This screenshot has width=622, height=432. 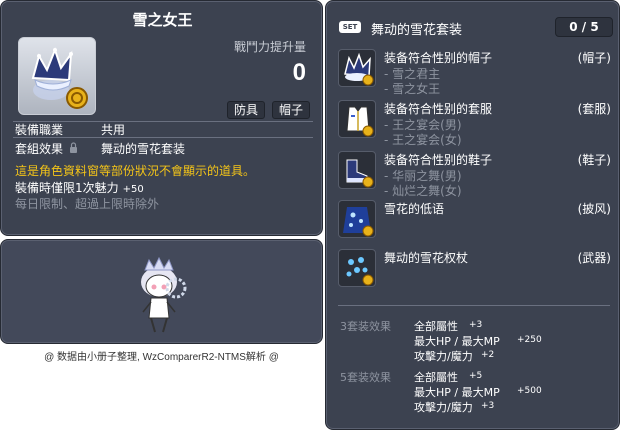 What do you see at coordinates (414, 209) in the screenshot?
I see `part-title: 雪花的低语` at bounding box center [414, 209].